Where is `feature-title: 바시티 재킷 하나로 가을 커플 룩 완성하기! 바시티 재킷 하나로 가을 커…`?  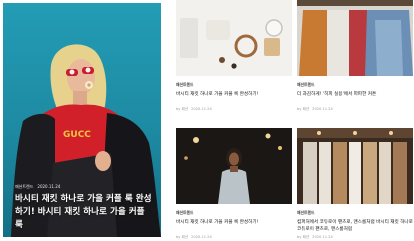
feature-title: 바시티 재킷 하나로 가을 커플 룩 완성하기! 바시티 재킷 하나로 가을 커… is located at coordinates (85, 212).